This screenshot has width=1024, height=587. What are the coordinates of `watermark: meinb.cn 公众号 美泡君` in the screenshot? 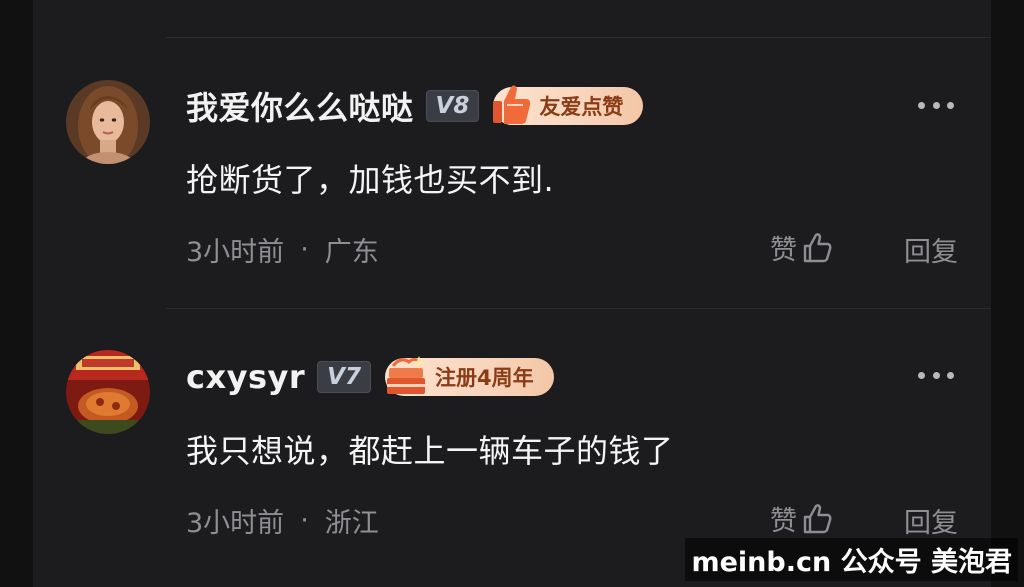 It's located at (851, 559).